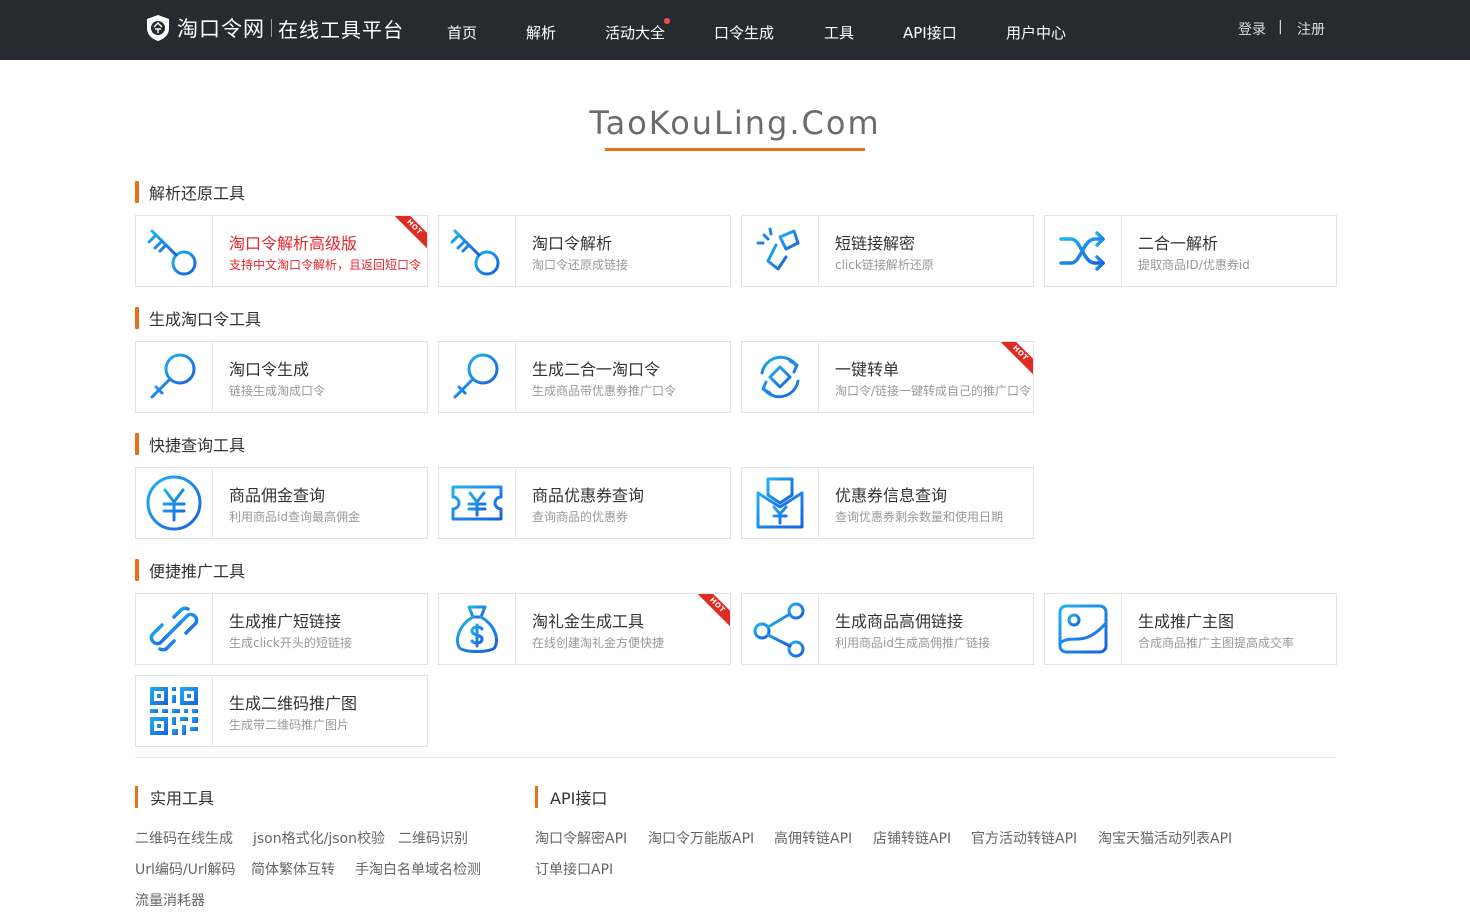 This screenshot has height=923, width=1470. I want to click on tool-card-qr-promo: 生成二维码推广图 生成带二维码推广图片, so click(281, 711).